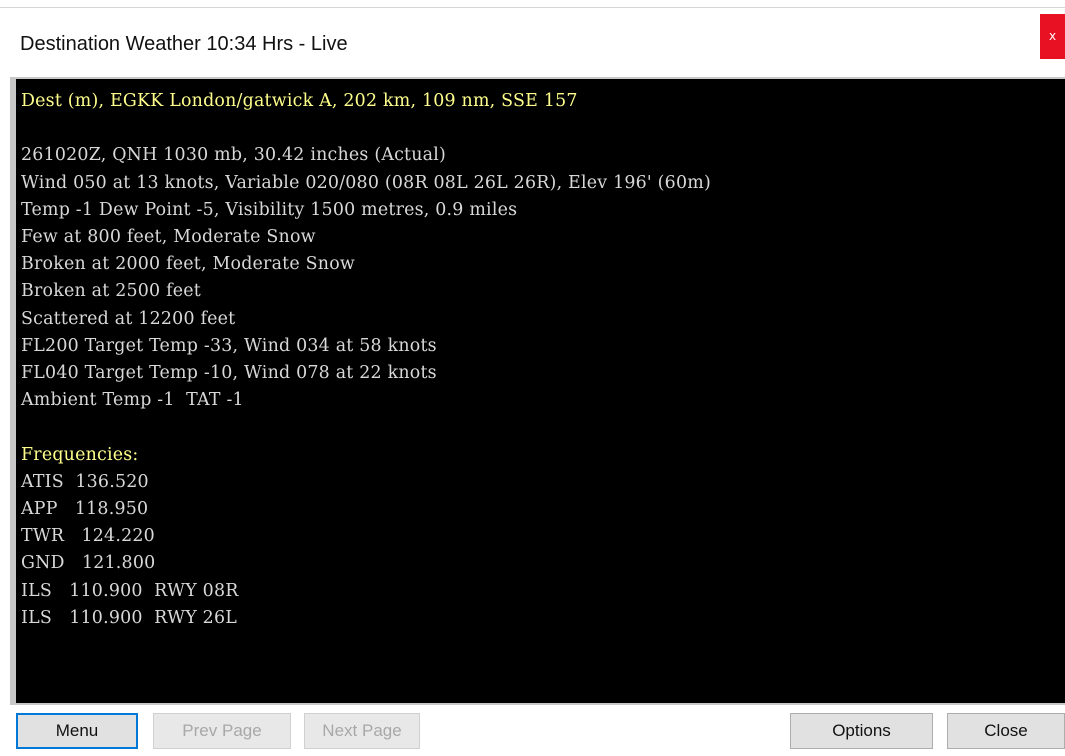  What do you see at coordinates (861, 731) in the screenshot?
I see `options-button: Options` at bounding box center [861, 731].